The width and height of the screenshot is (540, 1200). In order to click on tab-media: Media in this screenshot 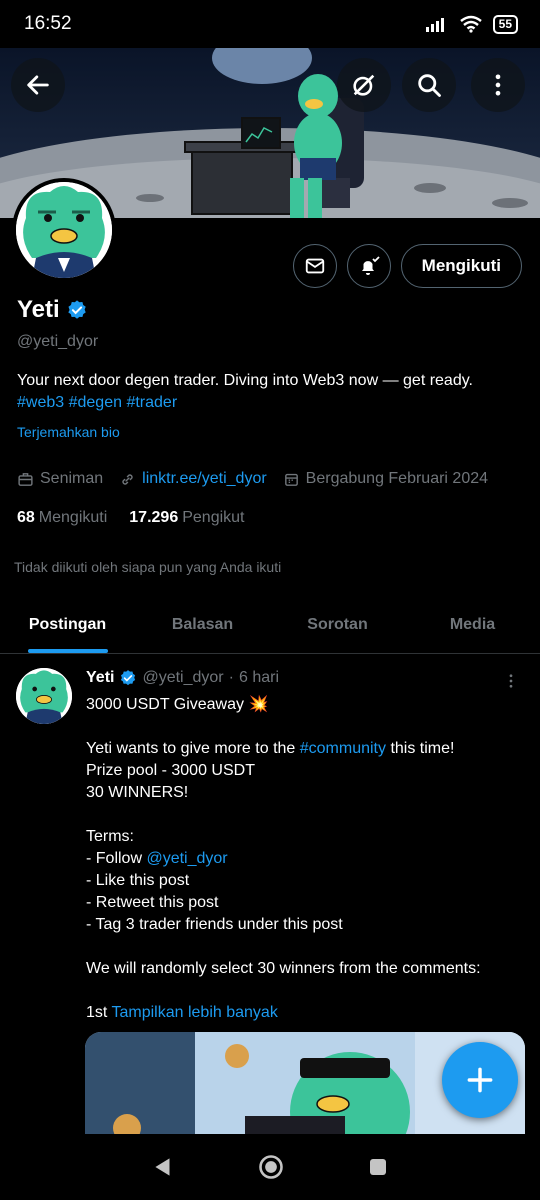, I will do `click(472, 624)`.